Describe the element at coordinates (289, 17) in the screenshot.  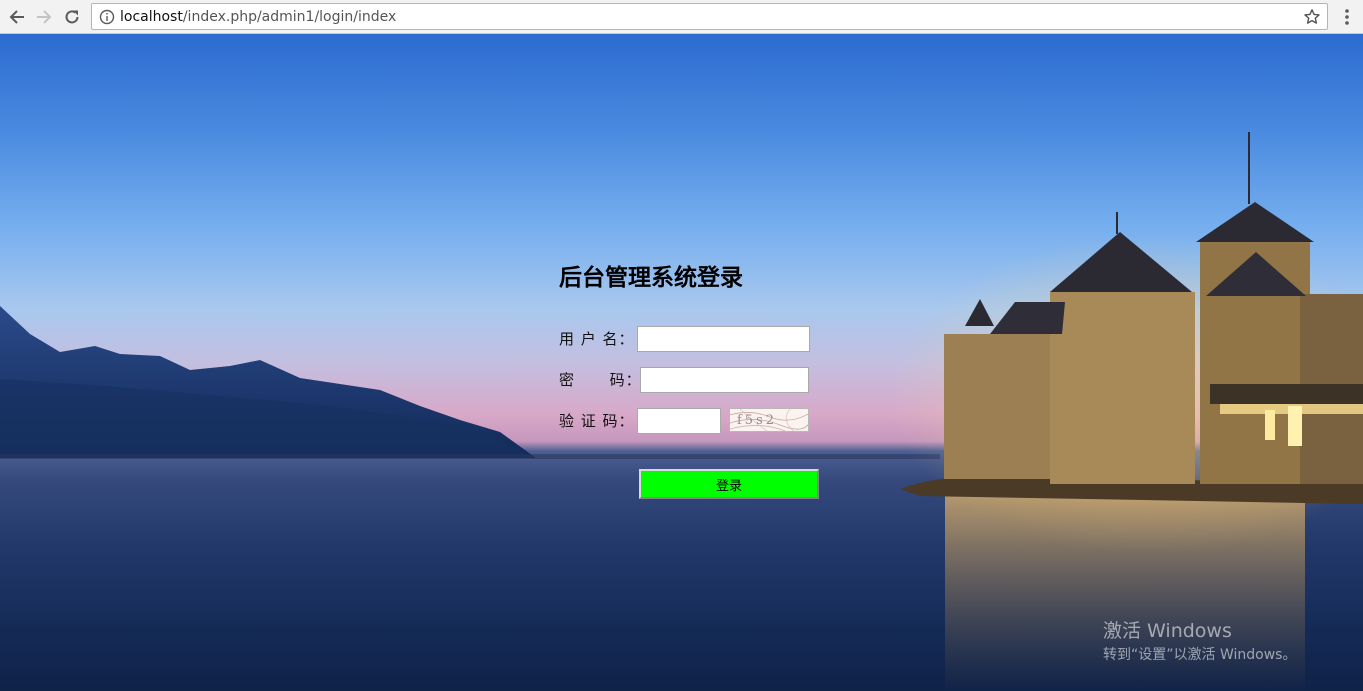
I see `url-path: /index.php/admin1/login/index` at that location.